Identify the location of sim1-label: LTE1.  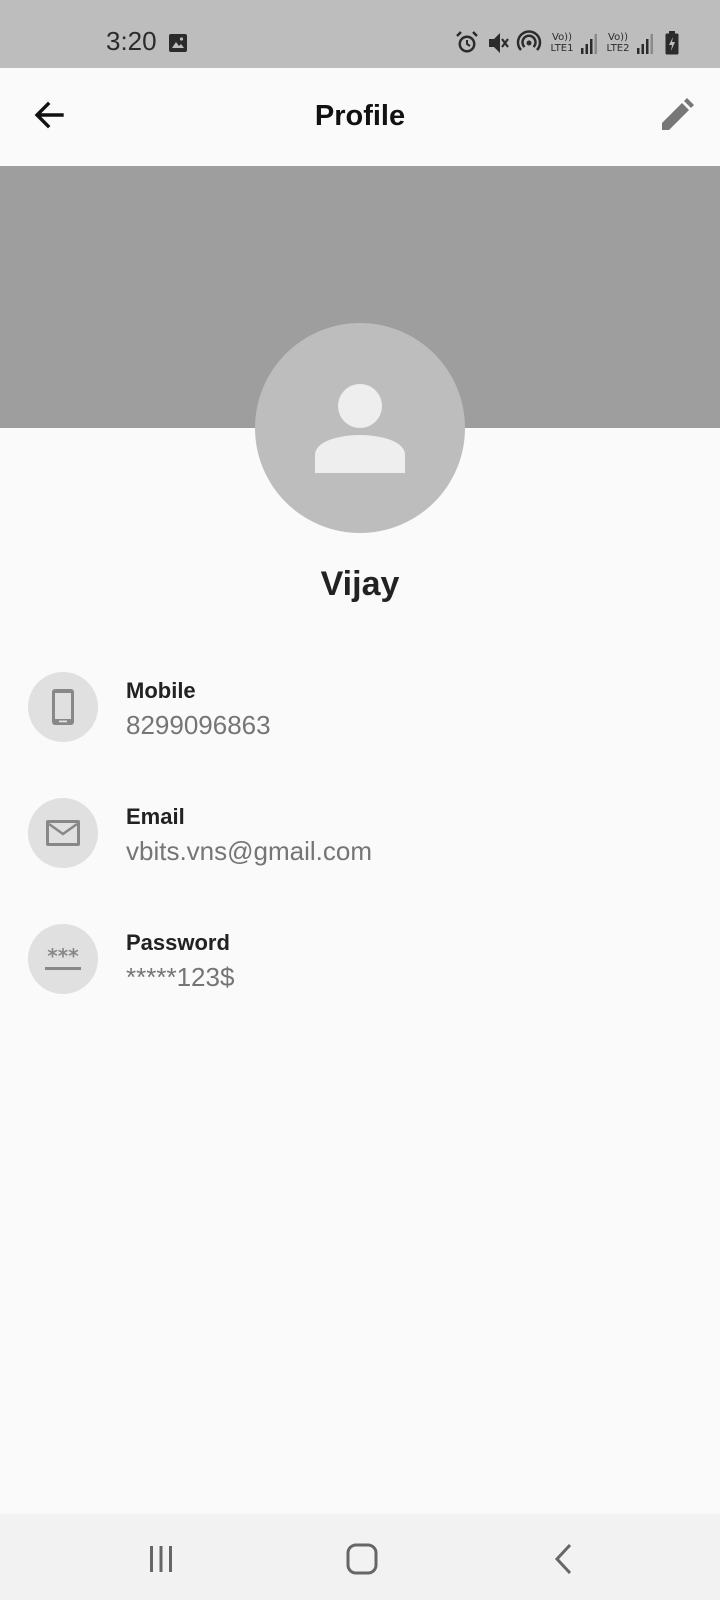
(562, 48).